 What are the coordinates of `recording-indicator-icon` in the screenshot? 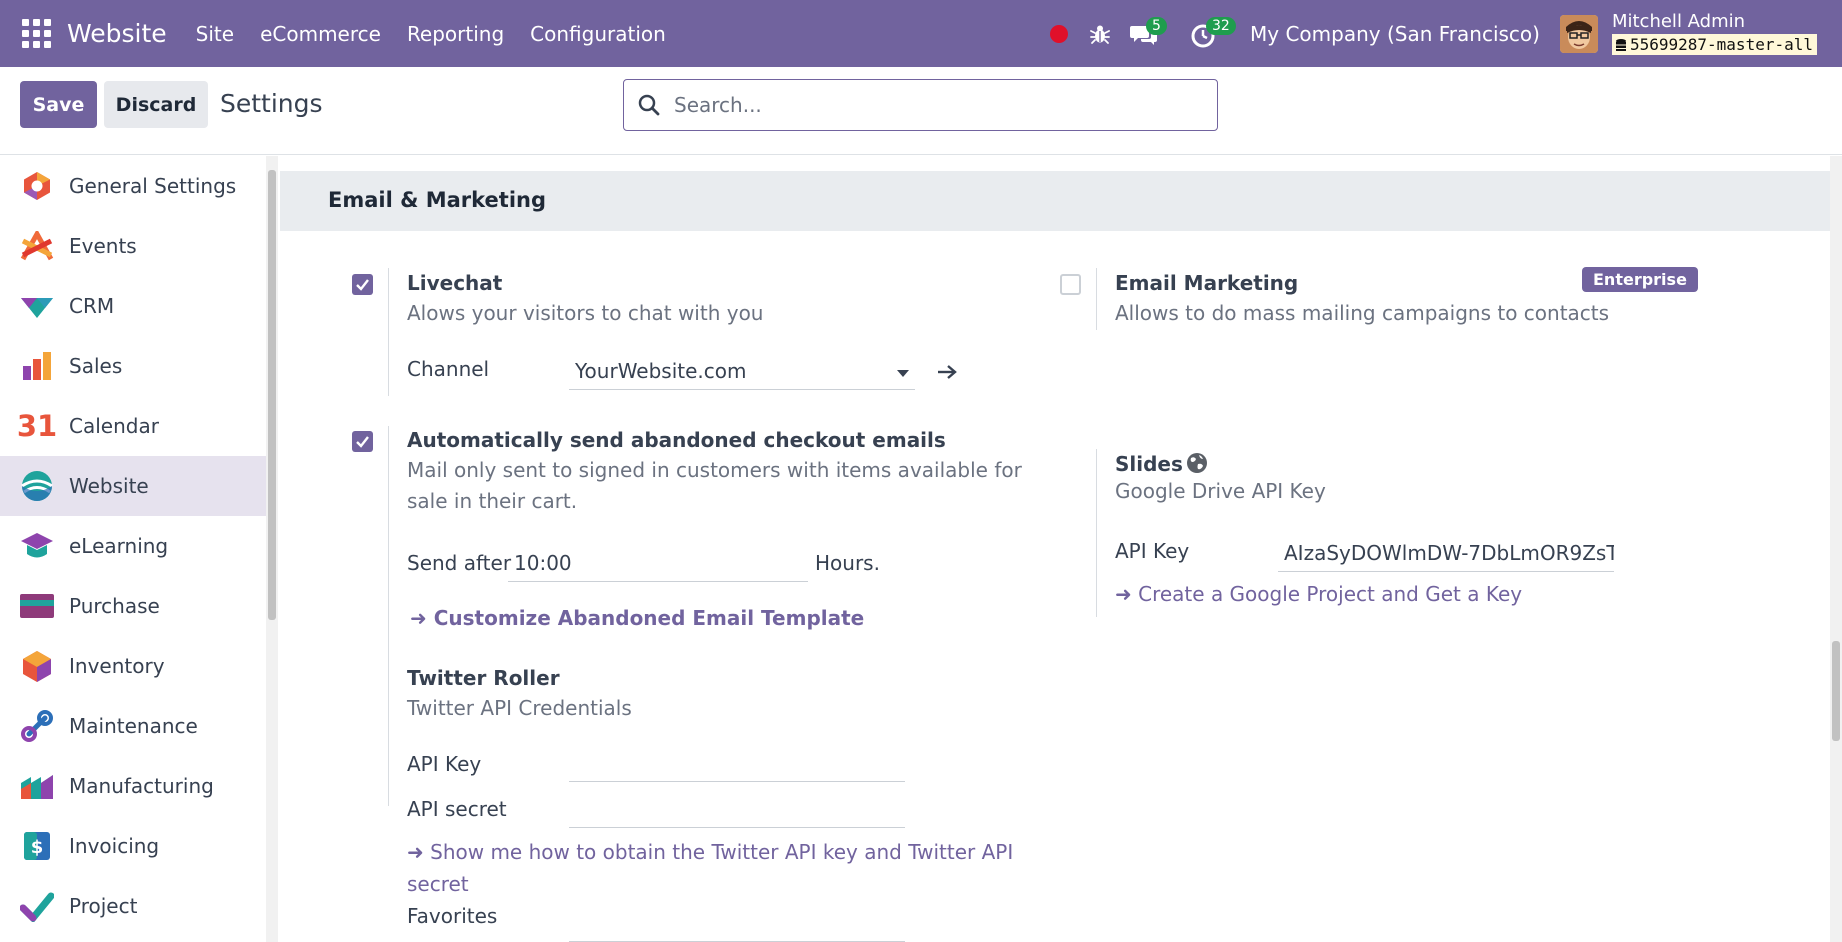 It's located at (1059, 33).